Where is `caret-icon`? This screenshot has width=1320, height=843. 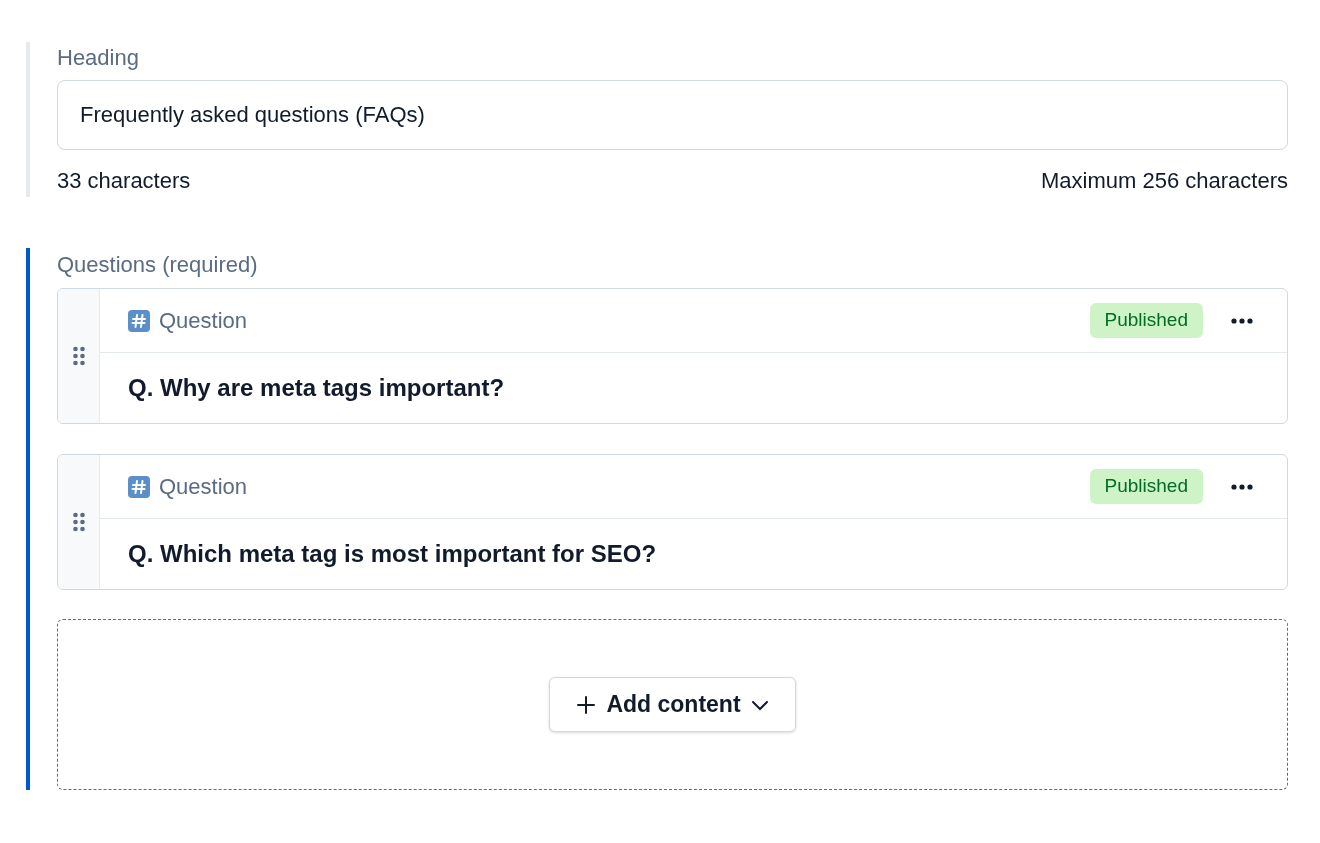
caret-icon is located at coordinates (759, 704).